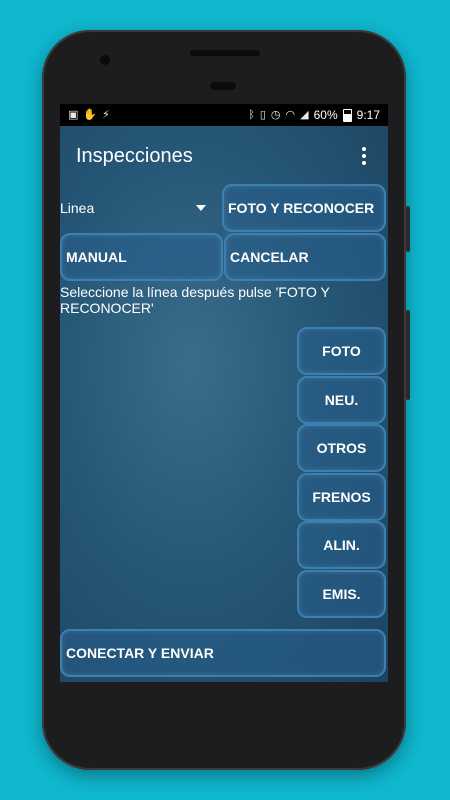  What do you see at coordinates (105, 60) in the screenshot?
I see `front-camera` at bounding box center [105, 60].